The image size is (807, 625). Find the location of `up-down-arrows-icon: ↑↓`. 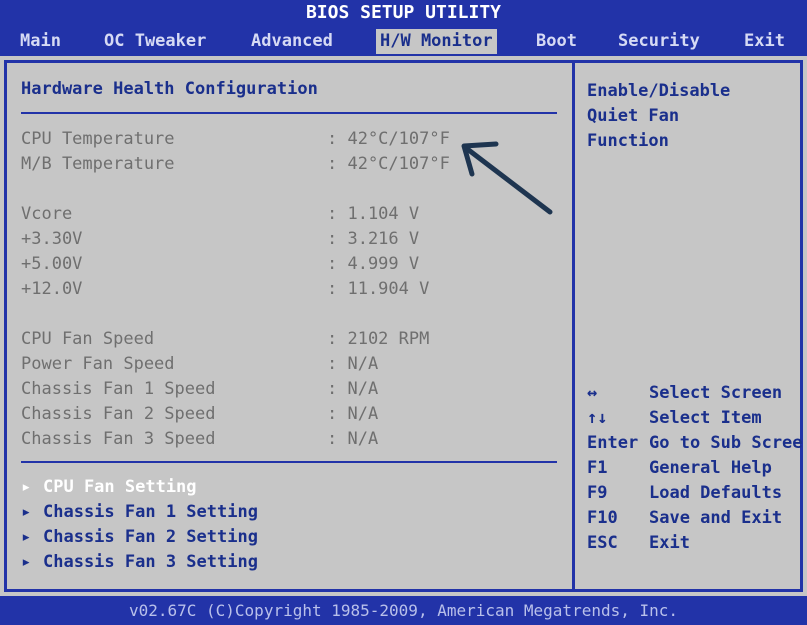

up-down-arrows-icon: ↑↓ is located at coordinates (597, 418).